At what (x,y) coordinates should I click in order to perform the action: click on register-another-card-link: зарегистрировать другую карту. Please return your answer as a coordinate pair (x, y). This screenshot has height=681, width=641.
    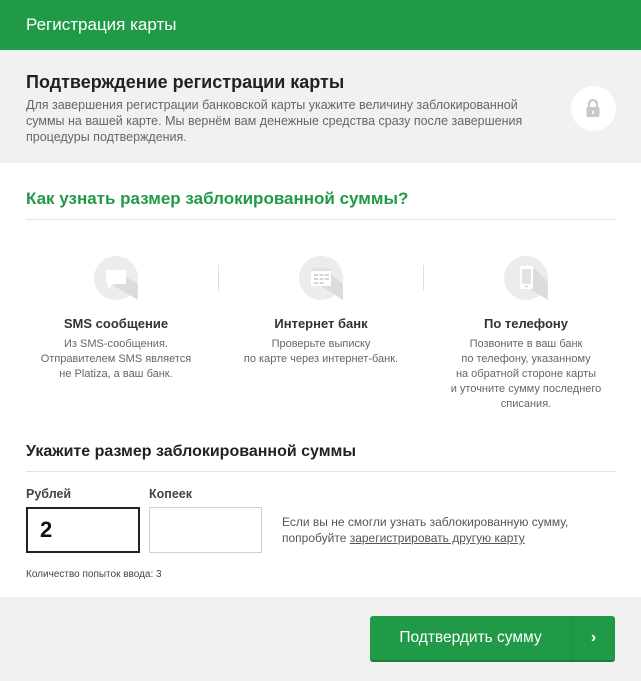
    Looking at the image, I should click on (437, 538).